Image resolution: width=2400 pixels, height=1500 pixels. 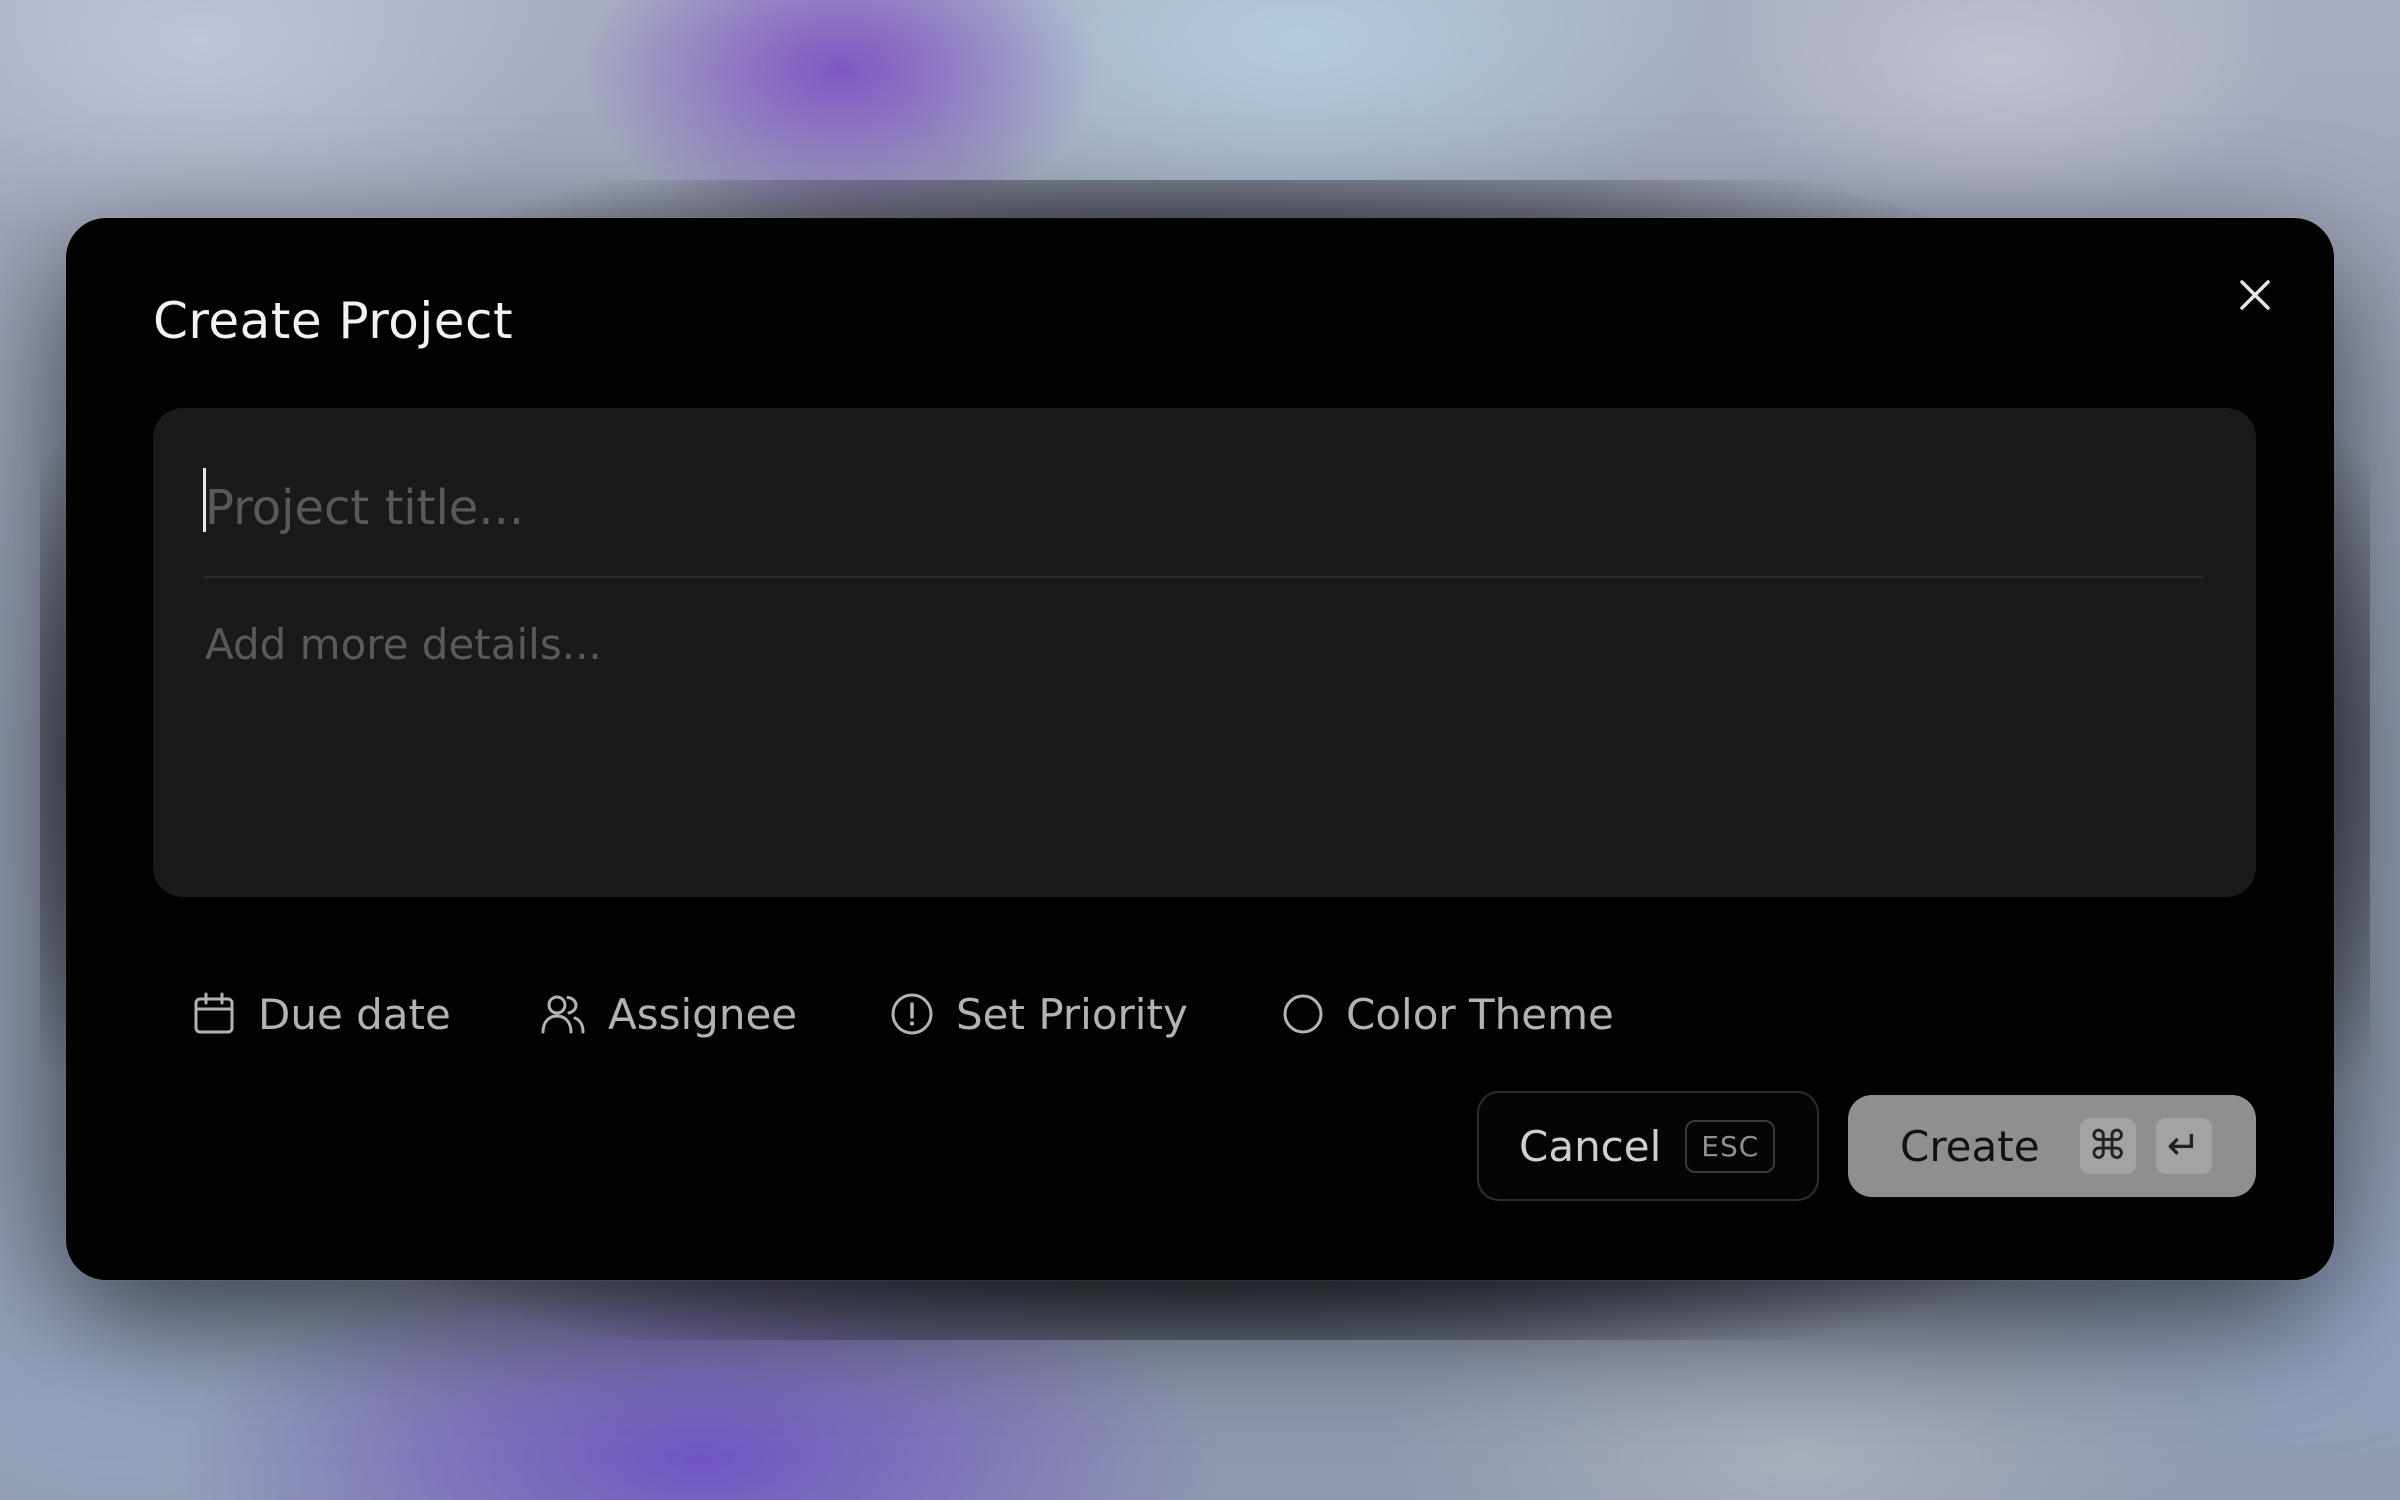 I want to click on users-icon, so click(x=563, y=1014).